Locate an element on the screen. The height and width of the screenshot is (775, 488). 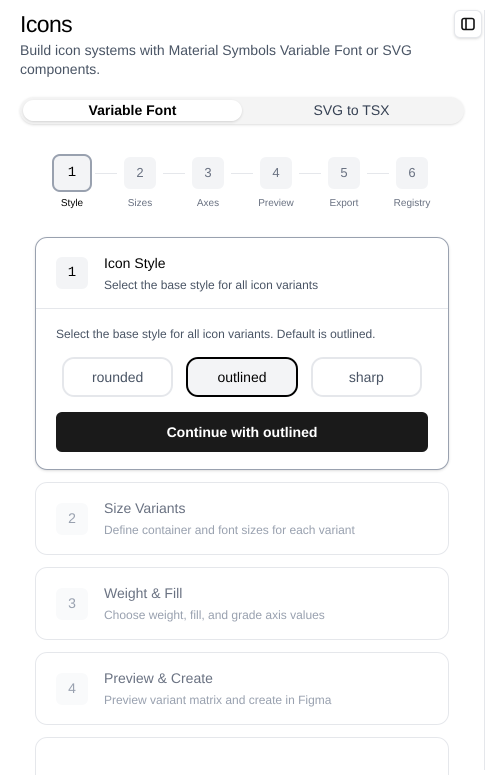
page-subtitle: Build icon systems with Material Symbols Variable Font or SVG components. is located at coordinates (216, 60).